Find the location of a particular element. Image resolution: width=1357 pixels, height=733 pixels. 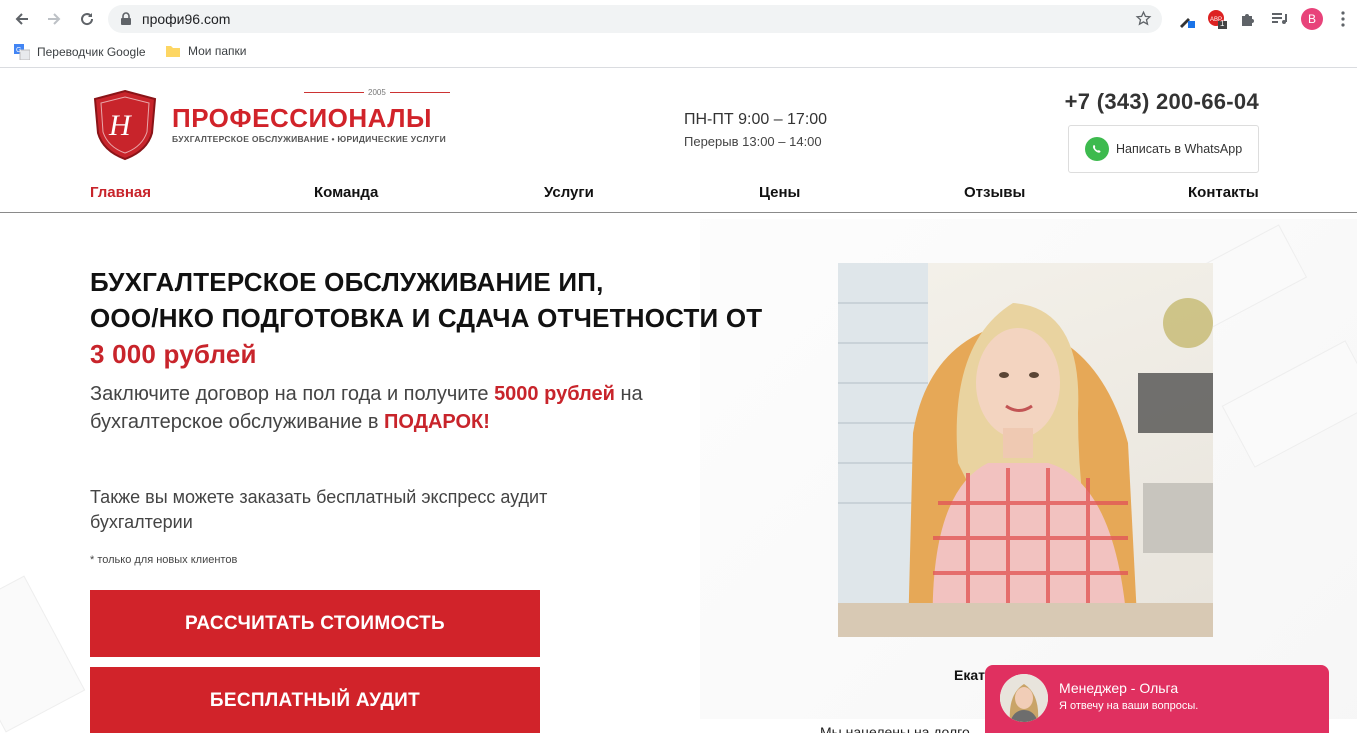

bookmark-google-translate: G Переводчик Google is located at coordinates (80, 52).